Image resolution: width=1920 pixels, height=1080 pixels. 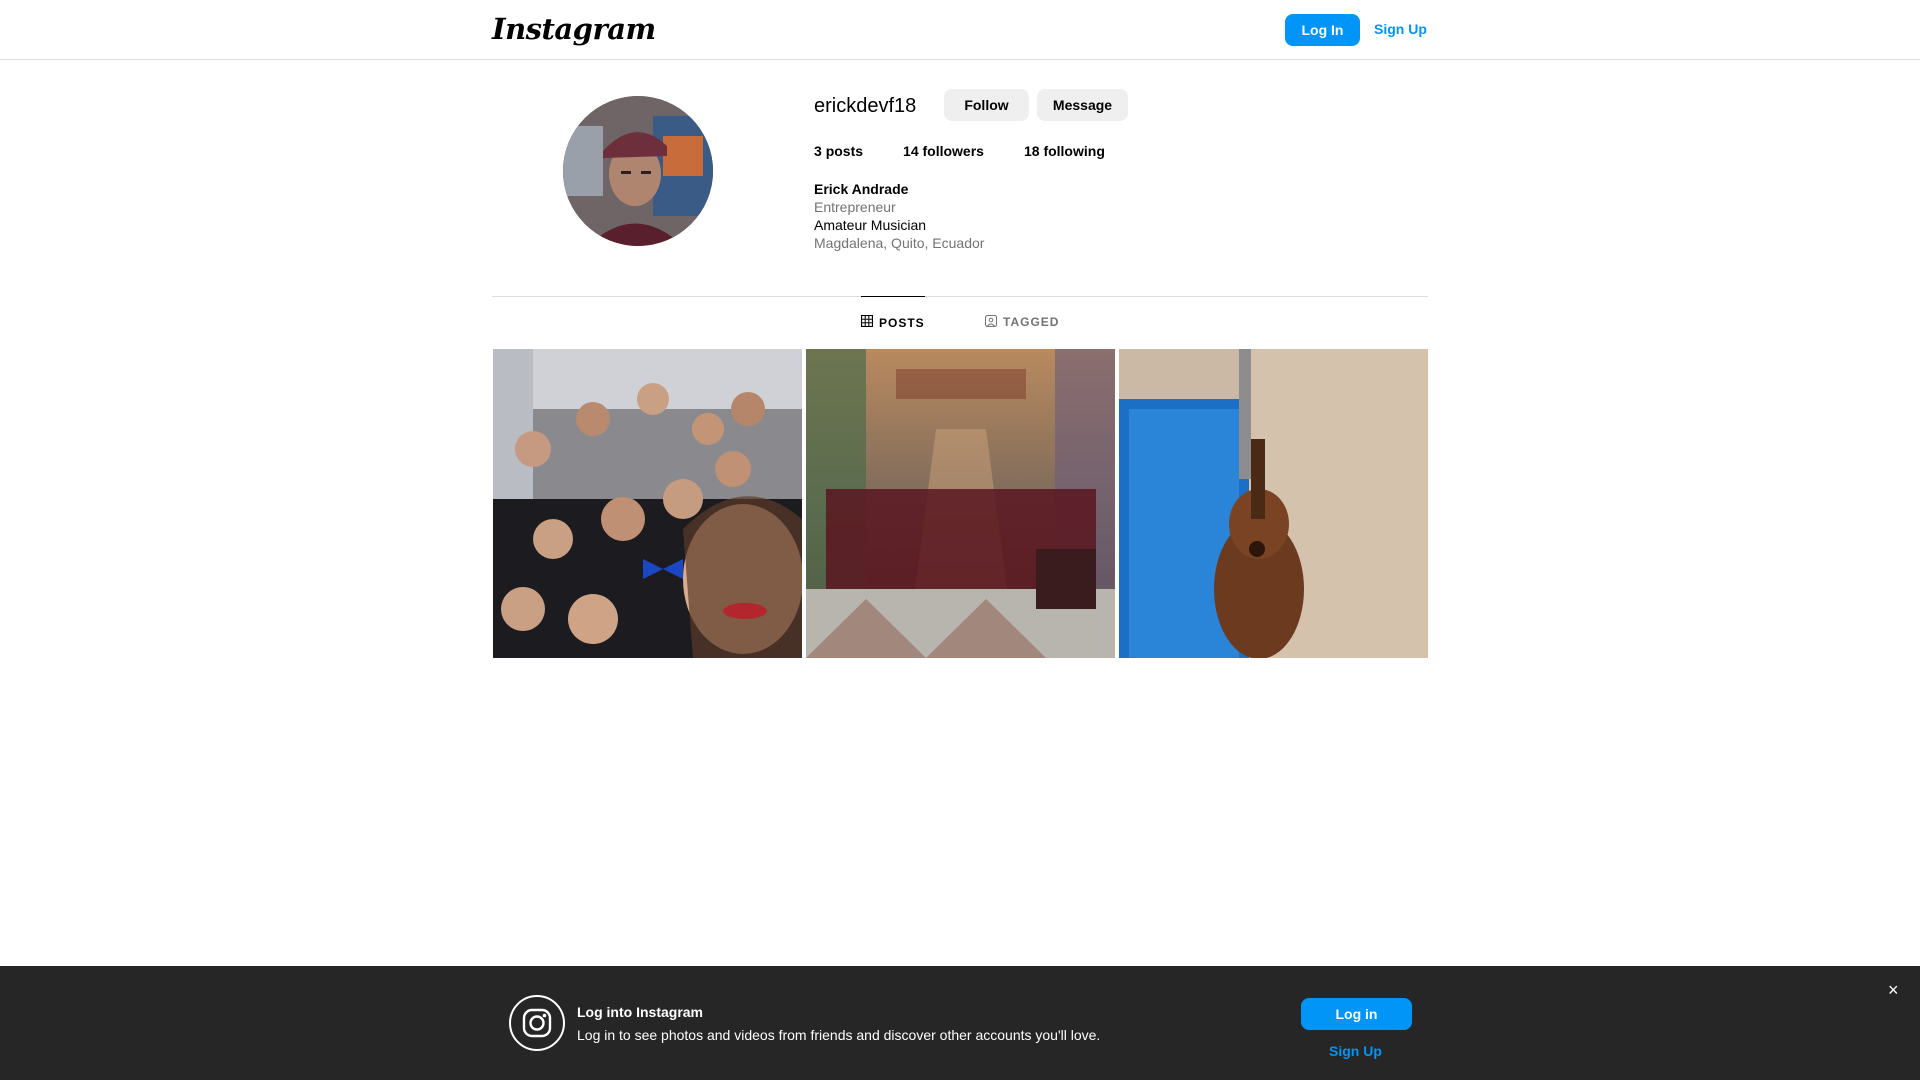 I want to click on tab-posts: POSTS, so click(x=892, y=322).